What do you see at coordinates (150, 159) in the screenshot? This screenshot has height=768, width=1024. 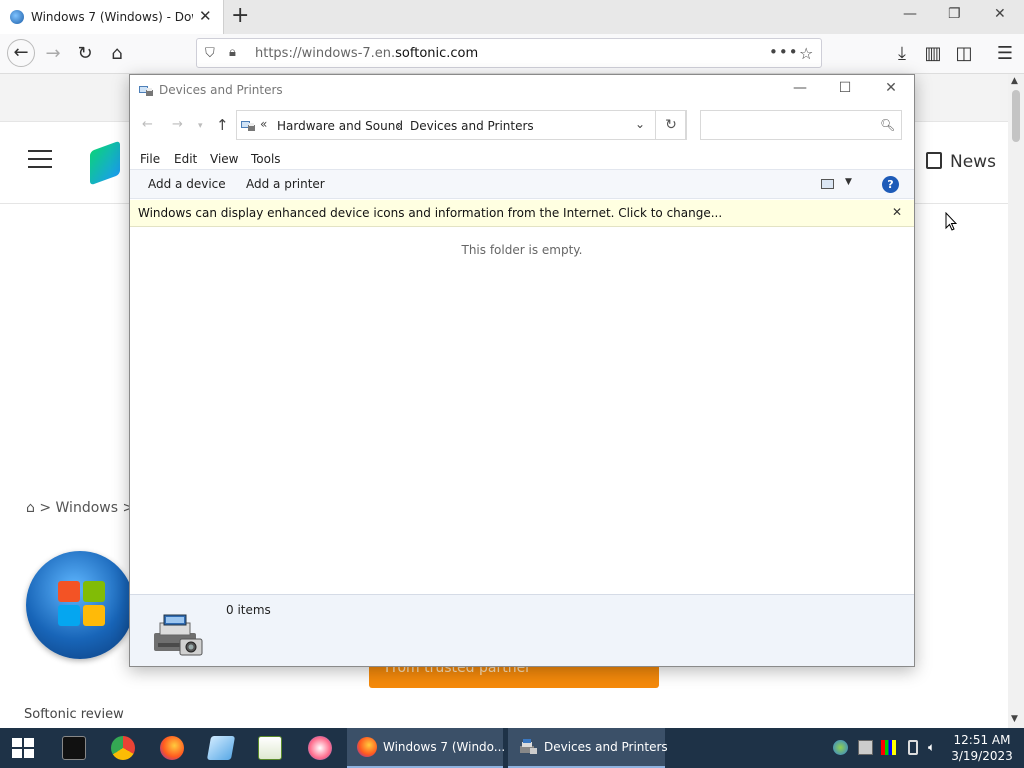 I see `menu-file: File` at bounding box center [150, 159].